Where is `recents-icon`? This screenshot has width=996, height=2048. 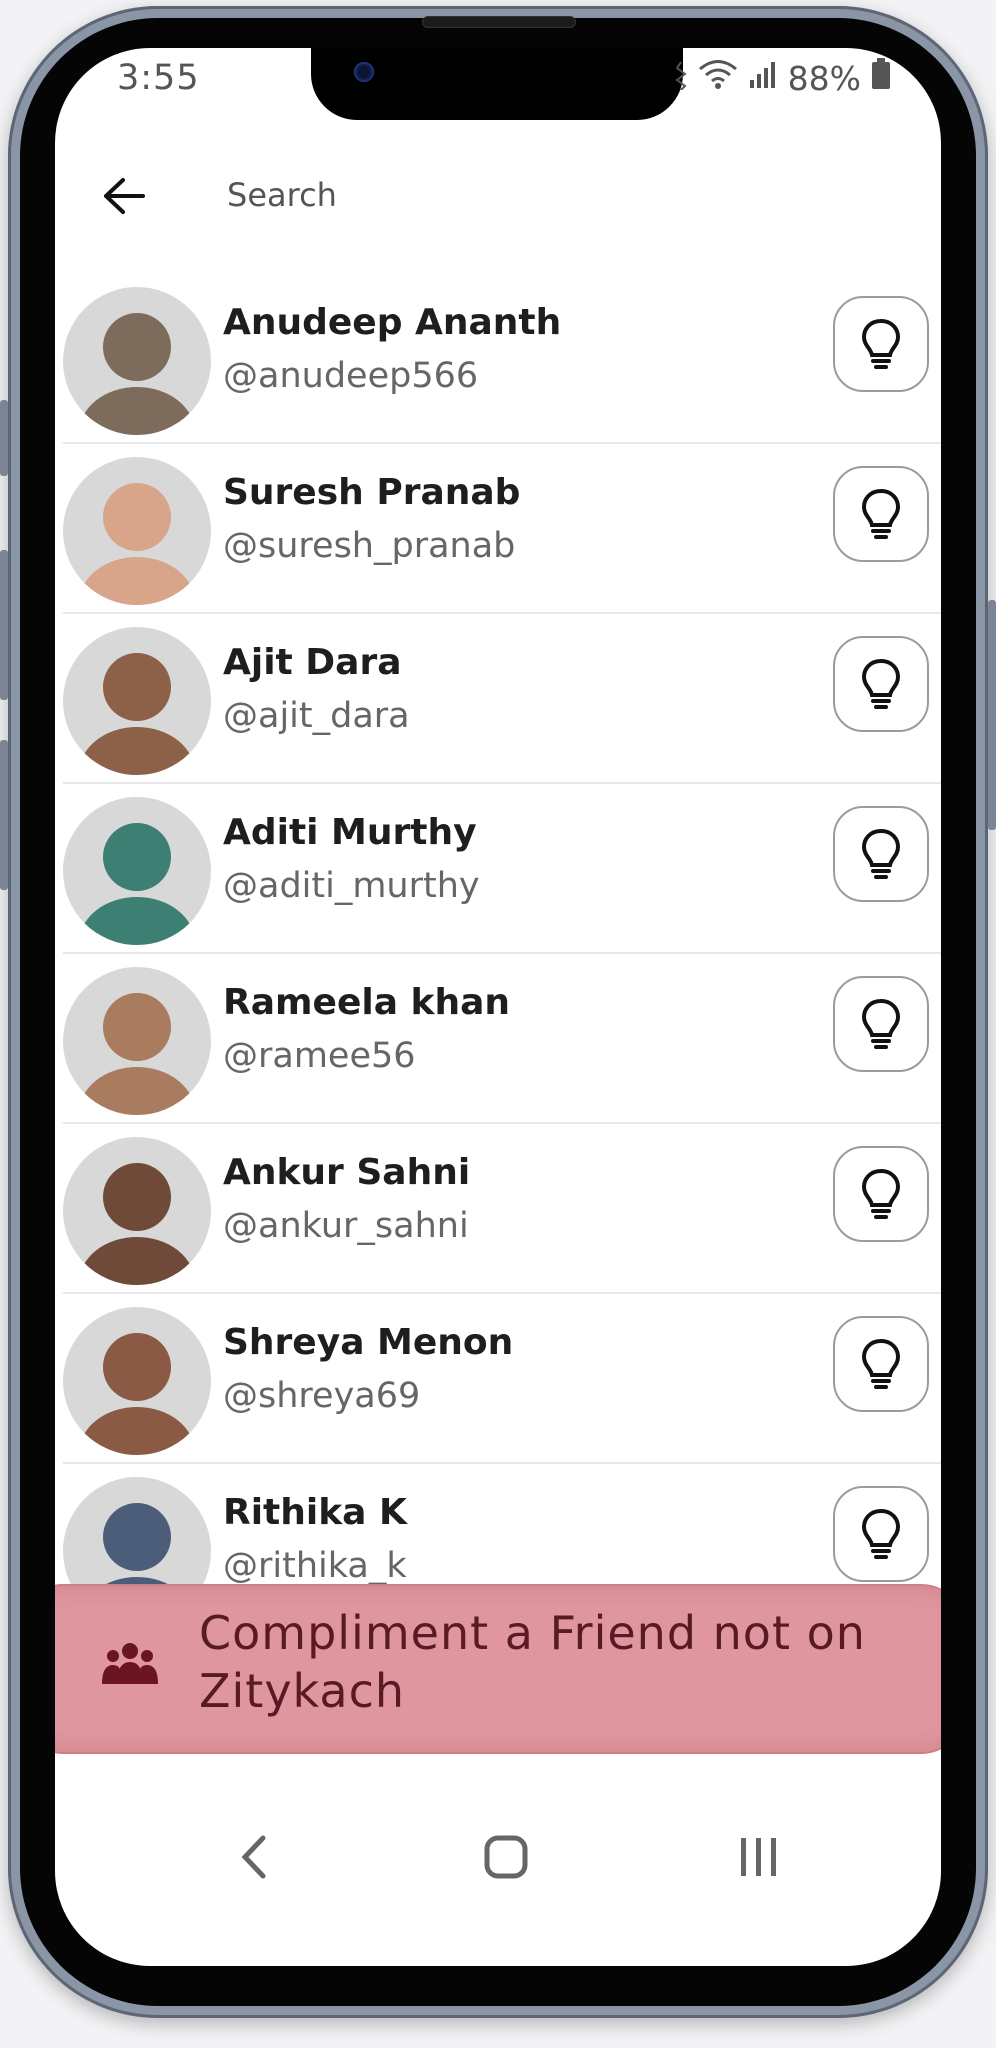 recents-icon is located at coordinates (758, 1857).